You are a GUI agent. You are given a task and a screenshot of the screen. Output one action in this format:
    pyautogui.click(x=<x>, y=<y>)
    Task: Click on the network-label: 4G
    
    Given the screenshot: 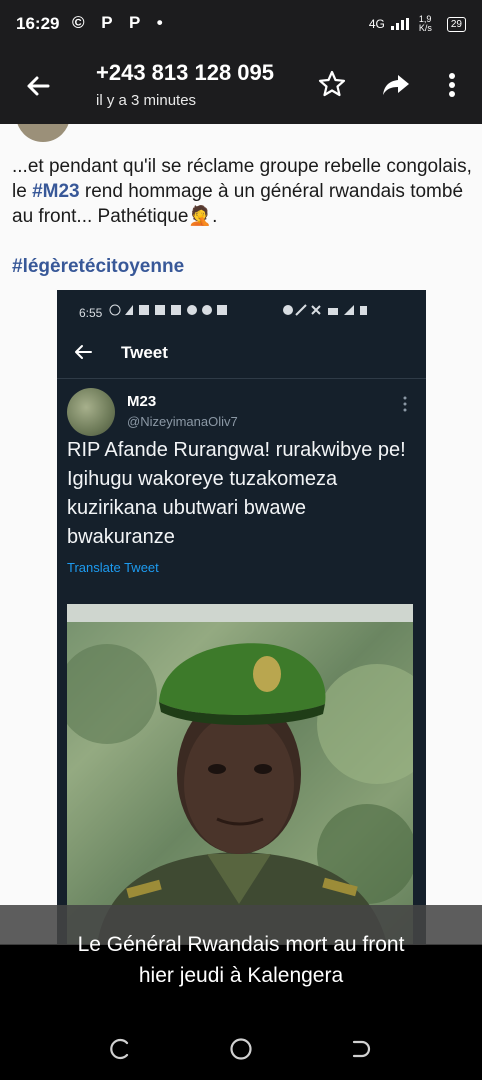 What is the action you would take?
    pyautogui.click(x=376, y=24)
    